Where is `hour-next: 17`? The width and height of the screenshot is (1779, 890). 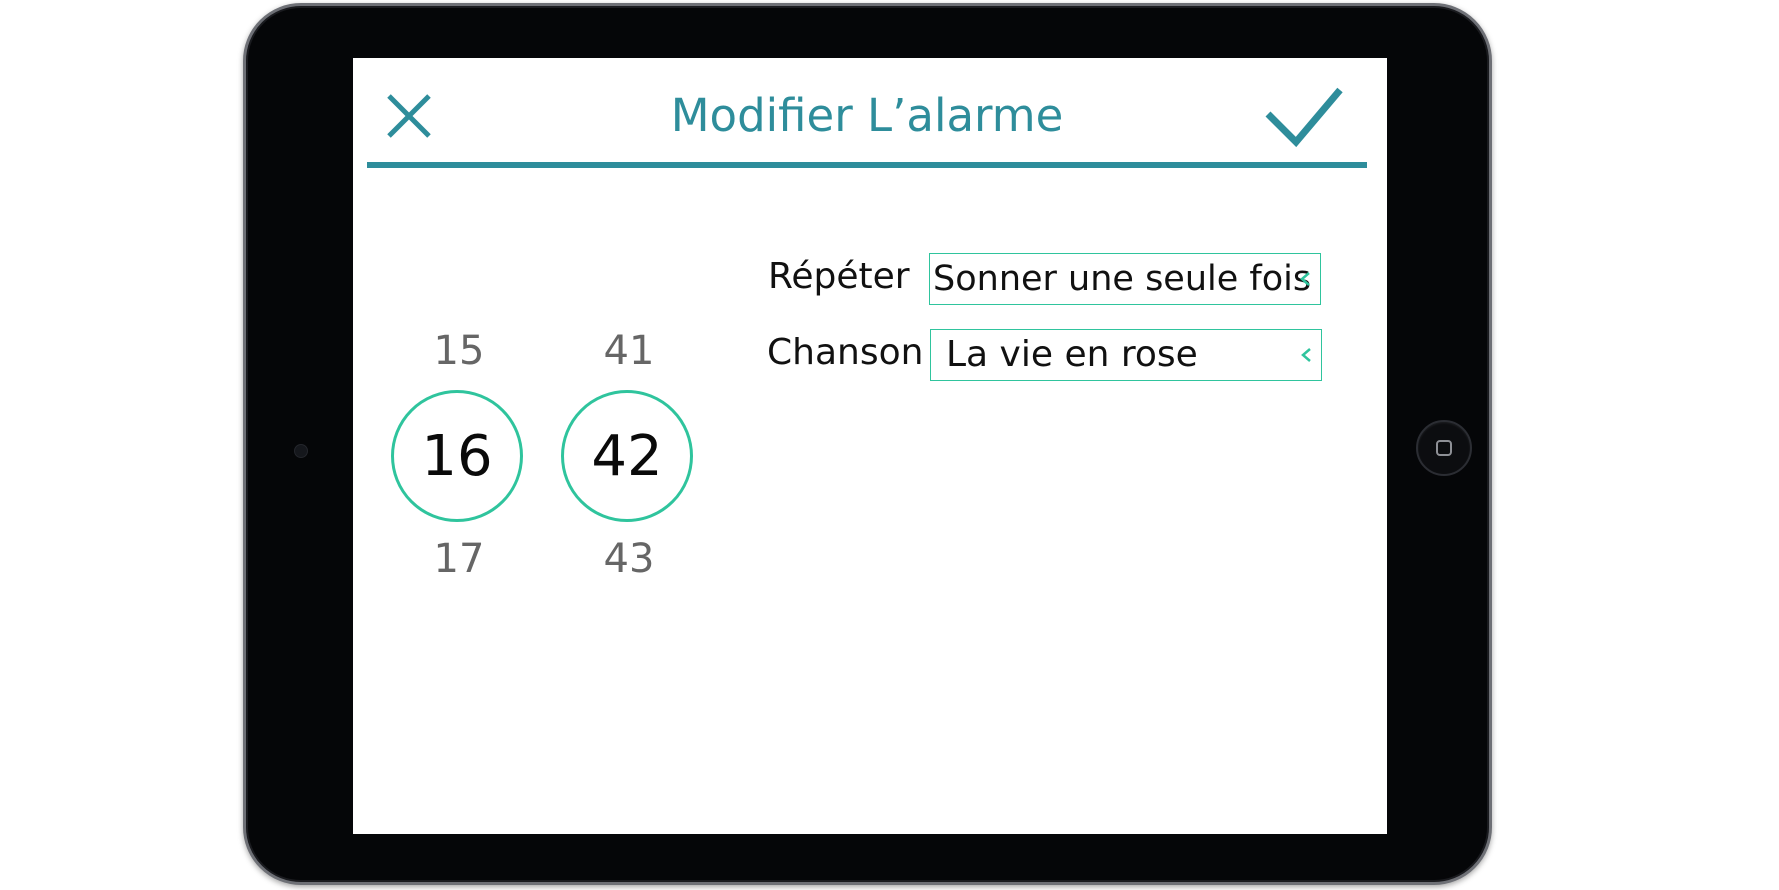
hour-next: 17 is located at coordinates (459, 559).